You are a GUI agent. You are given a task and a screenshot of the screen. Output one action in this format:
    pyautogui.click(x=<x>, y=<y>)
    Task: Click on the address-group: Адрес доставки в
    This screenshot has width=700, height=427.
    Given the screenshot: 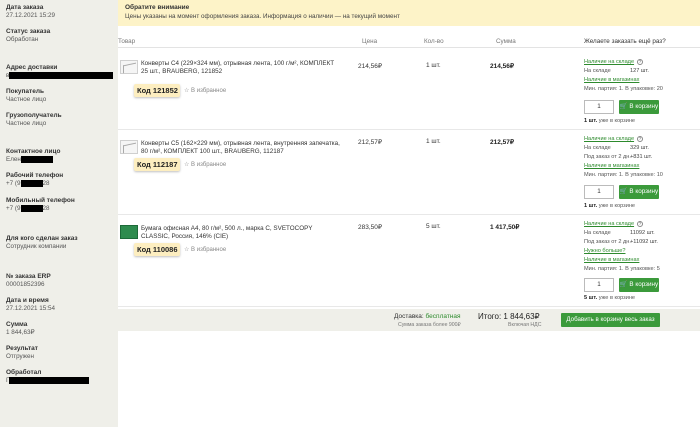 What is the action you would take?
    pyautogui.click(x=60, y=72)
    